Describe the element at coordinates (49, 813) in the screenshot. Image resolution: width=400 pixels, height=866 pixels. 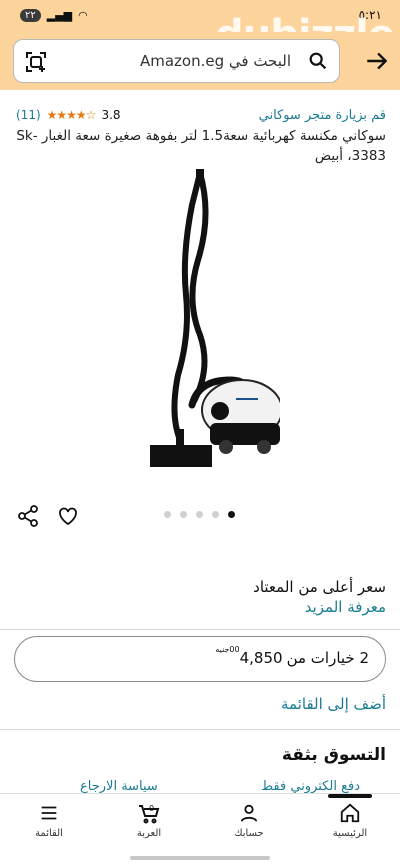
I see `hamburger-menu-icon` at that location.